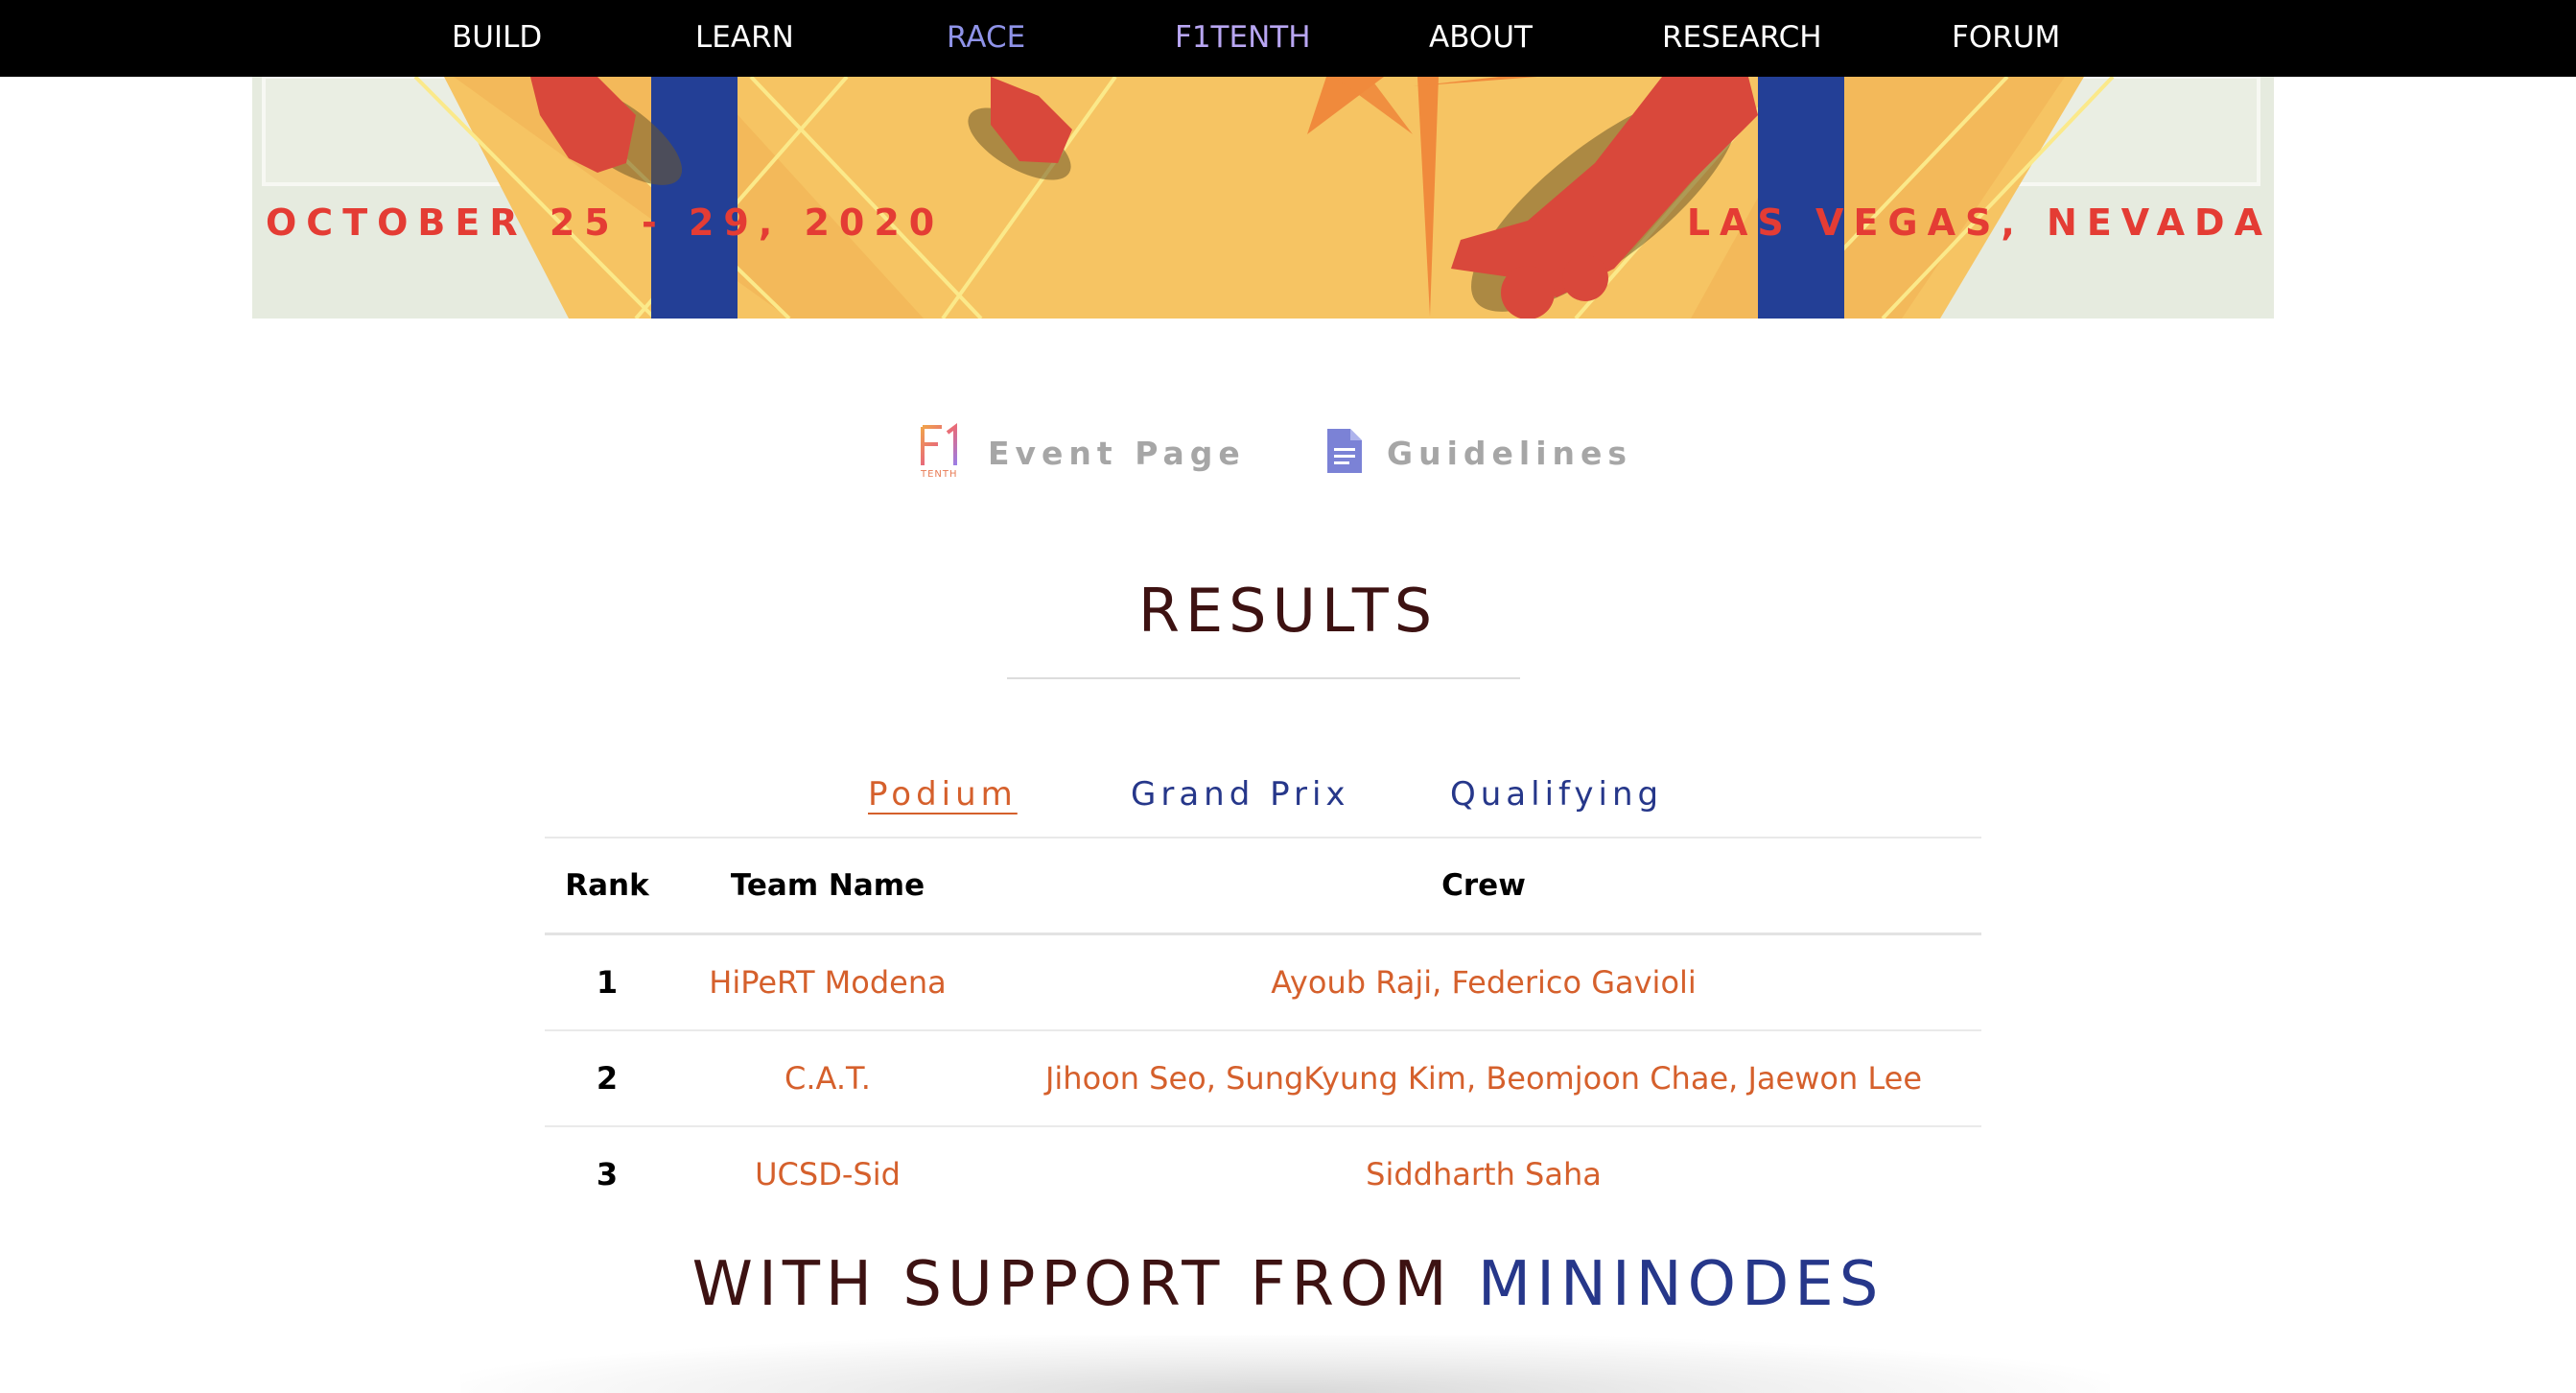 The image size is (2576, 1393). Describe the element at coordinates (1117, 453) in the screenshot. I see `event-page-label: Event Page` at that location.